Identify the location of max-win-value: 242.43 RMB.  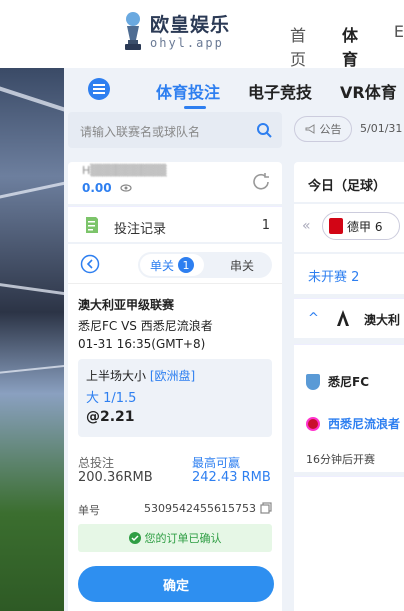
(231, 477).